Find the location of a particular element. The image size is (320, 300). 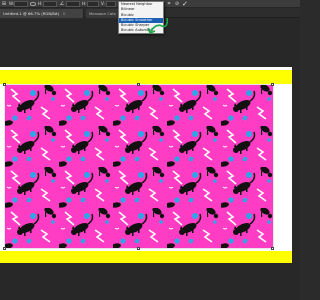

close-icon: × is located at coordinates (63, 13).